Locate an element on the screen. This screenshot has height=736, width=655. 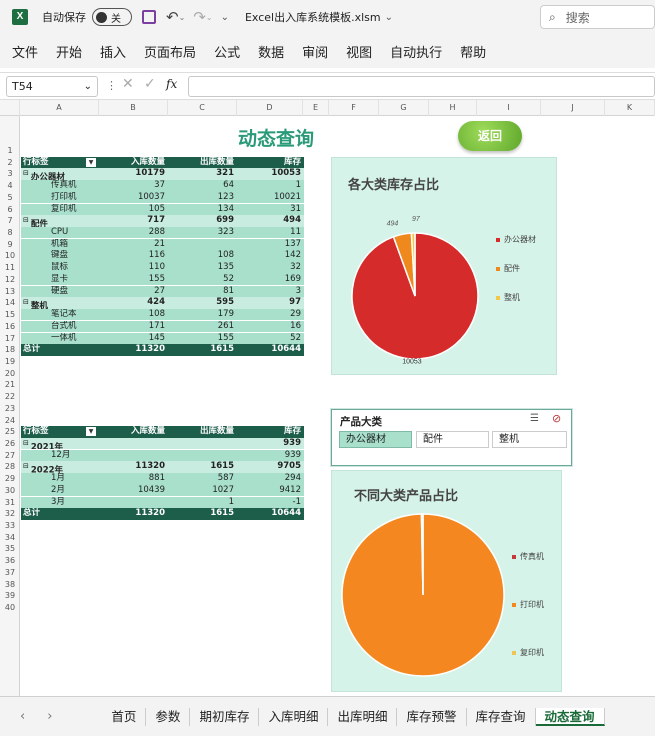
row-header: 35 is located at coordinates (10, 549).